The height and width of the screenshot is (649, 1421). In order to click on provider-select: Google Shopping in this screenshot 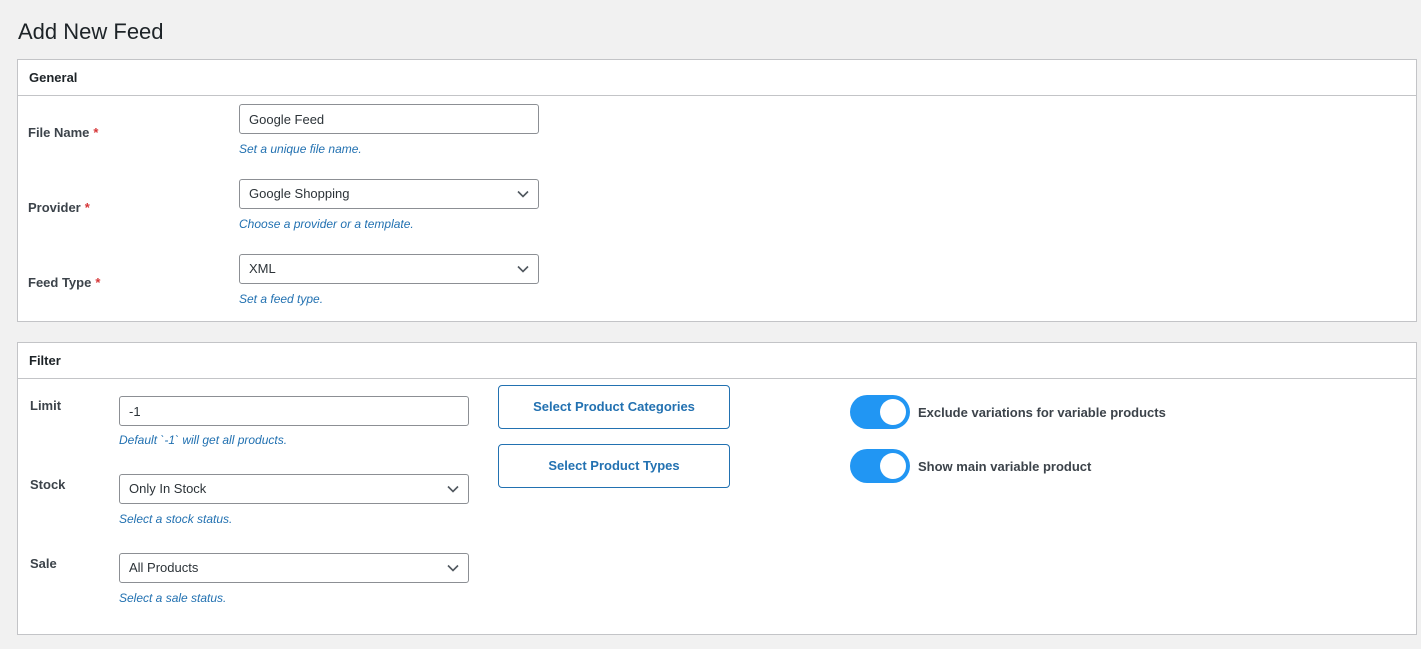, I will do `click(389, 194)`.